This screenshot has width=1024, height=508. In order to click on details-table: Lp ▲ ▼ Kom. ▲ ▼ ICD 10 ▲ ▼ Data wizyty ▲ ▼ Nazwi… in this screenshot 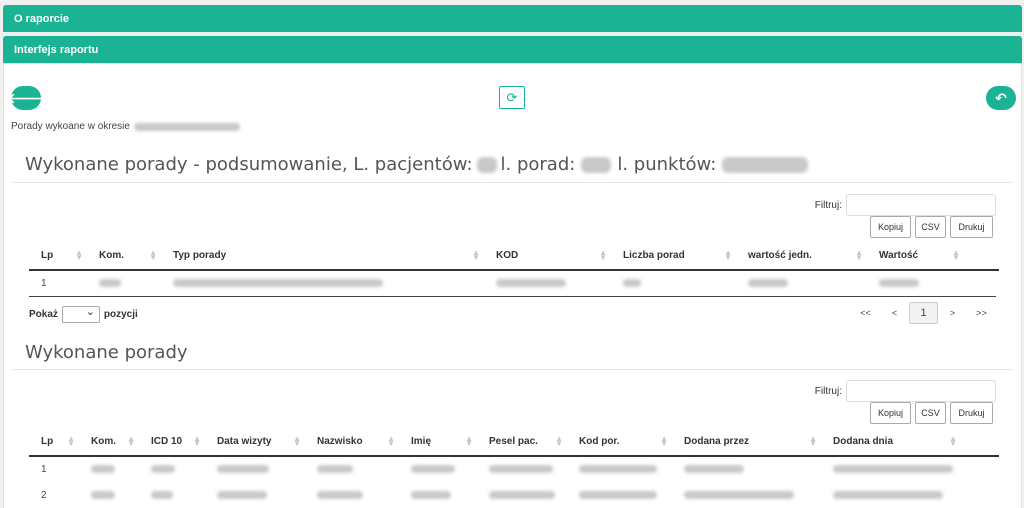, I will do `click(514, 468)`.